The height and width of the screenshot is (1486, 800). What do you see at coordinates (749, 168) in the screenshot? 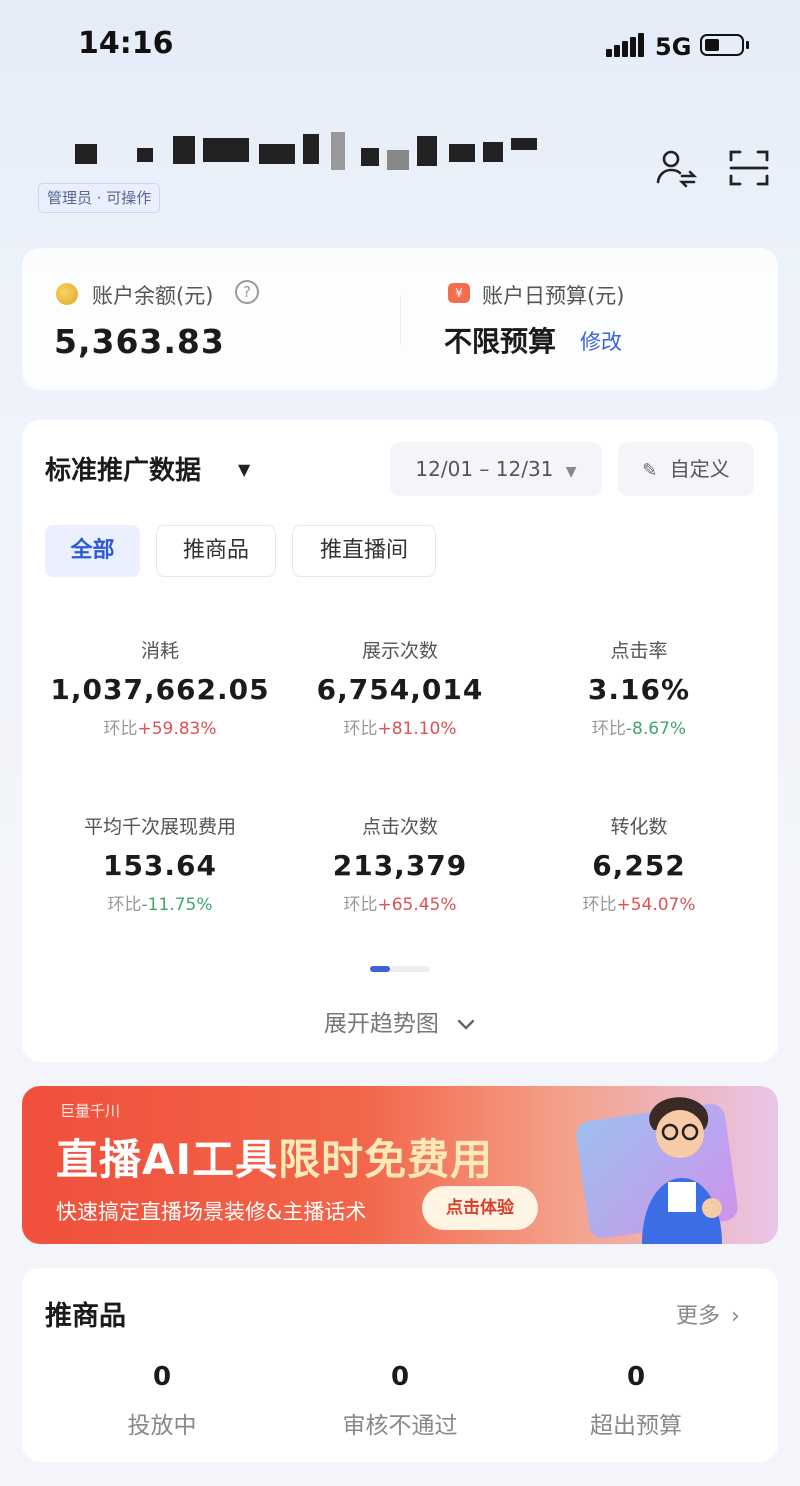
I see `scan-icon` at bounding box center [749, 168].